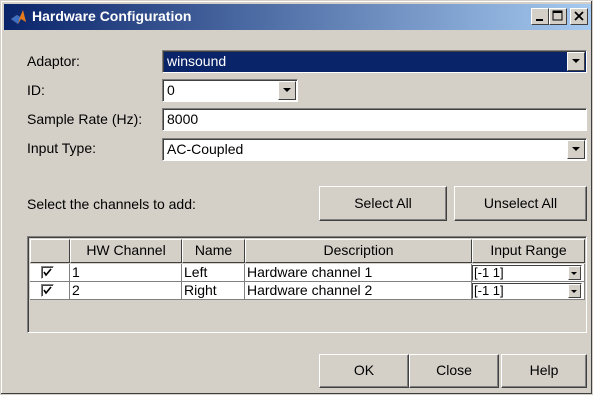 Image resolution: width=593 pixels, height=395 pixels. I want to click on channel-2-checkbox, so click(47, 290).